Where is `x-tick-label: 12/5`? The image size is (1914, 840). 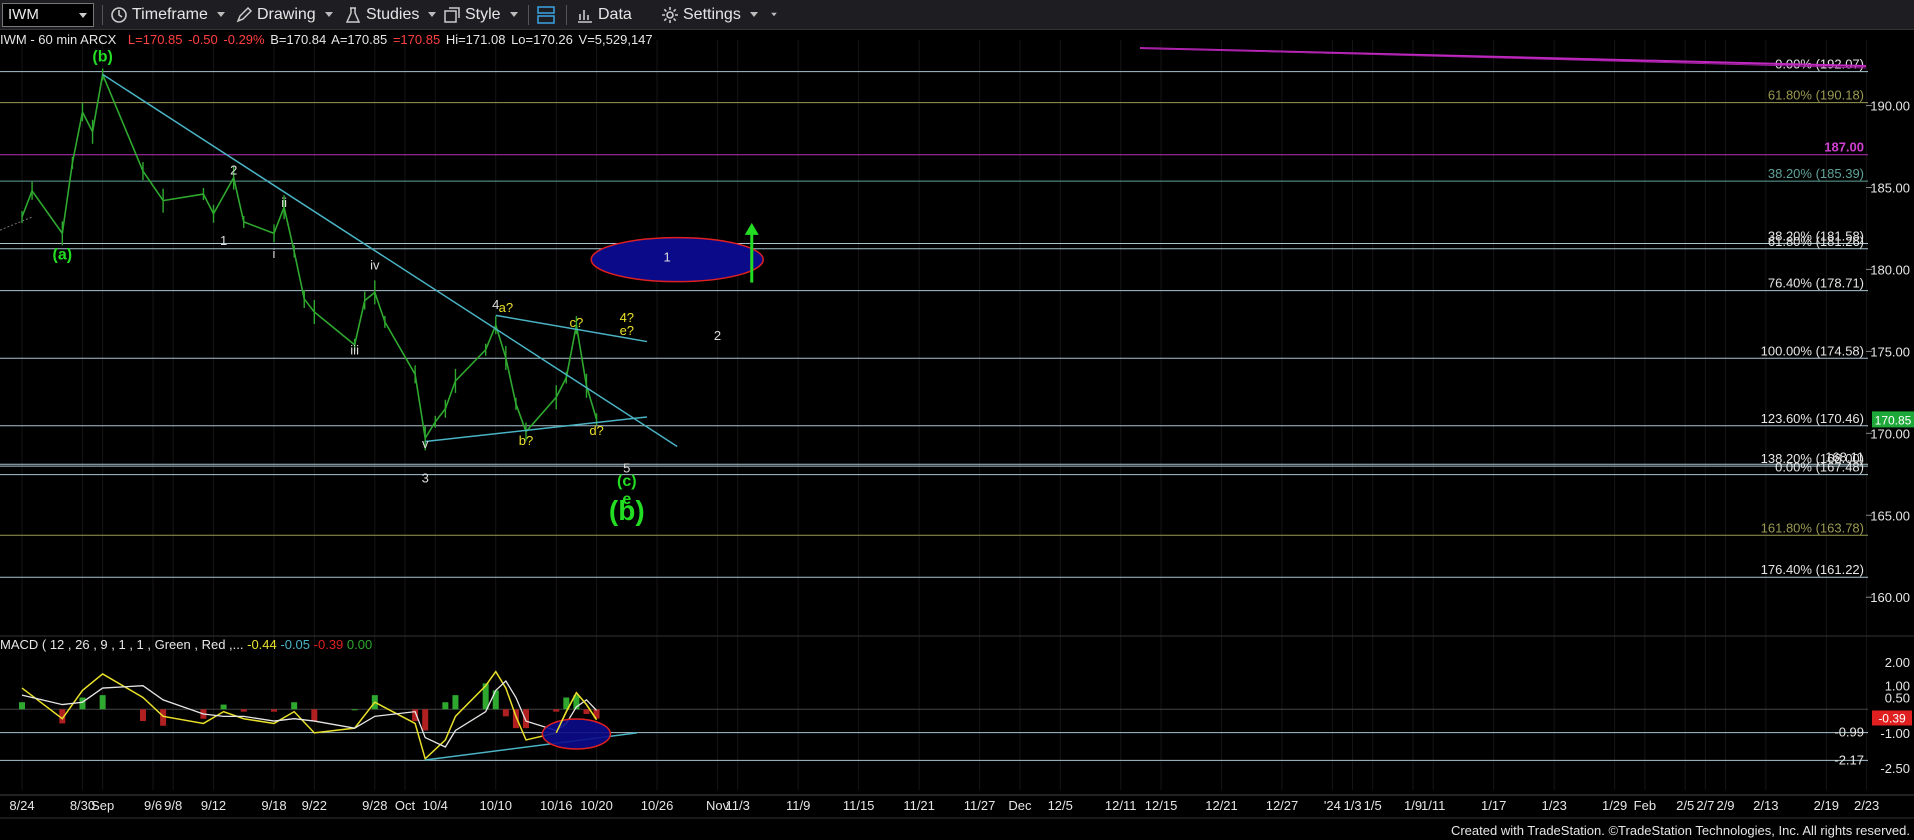
x-tick-label: 12/5 is located at coordinates (1060, 805).